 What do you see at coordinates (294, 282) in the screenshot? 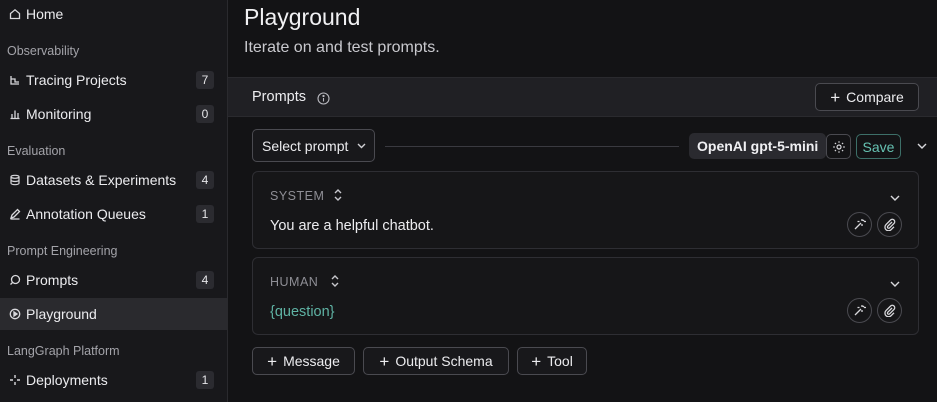
I see `message-role: HUMAN` at bounding box center [294, 282].